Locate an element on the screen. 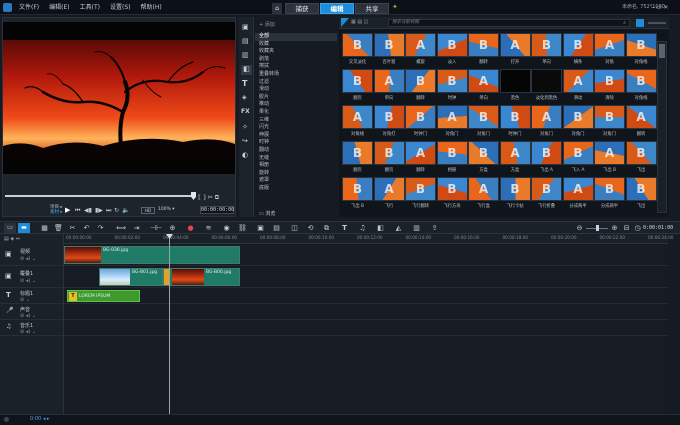 Image resolution: width=680 pixels, height=425 pixels. category-item: 相册 is located at coordinates (296, 166).